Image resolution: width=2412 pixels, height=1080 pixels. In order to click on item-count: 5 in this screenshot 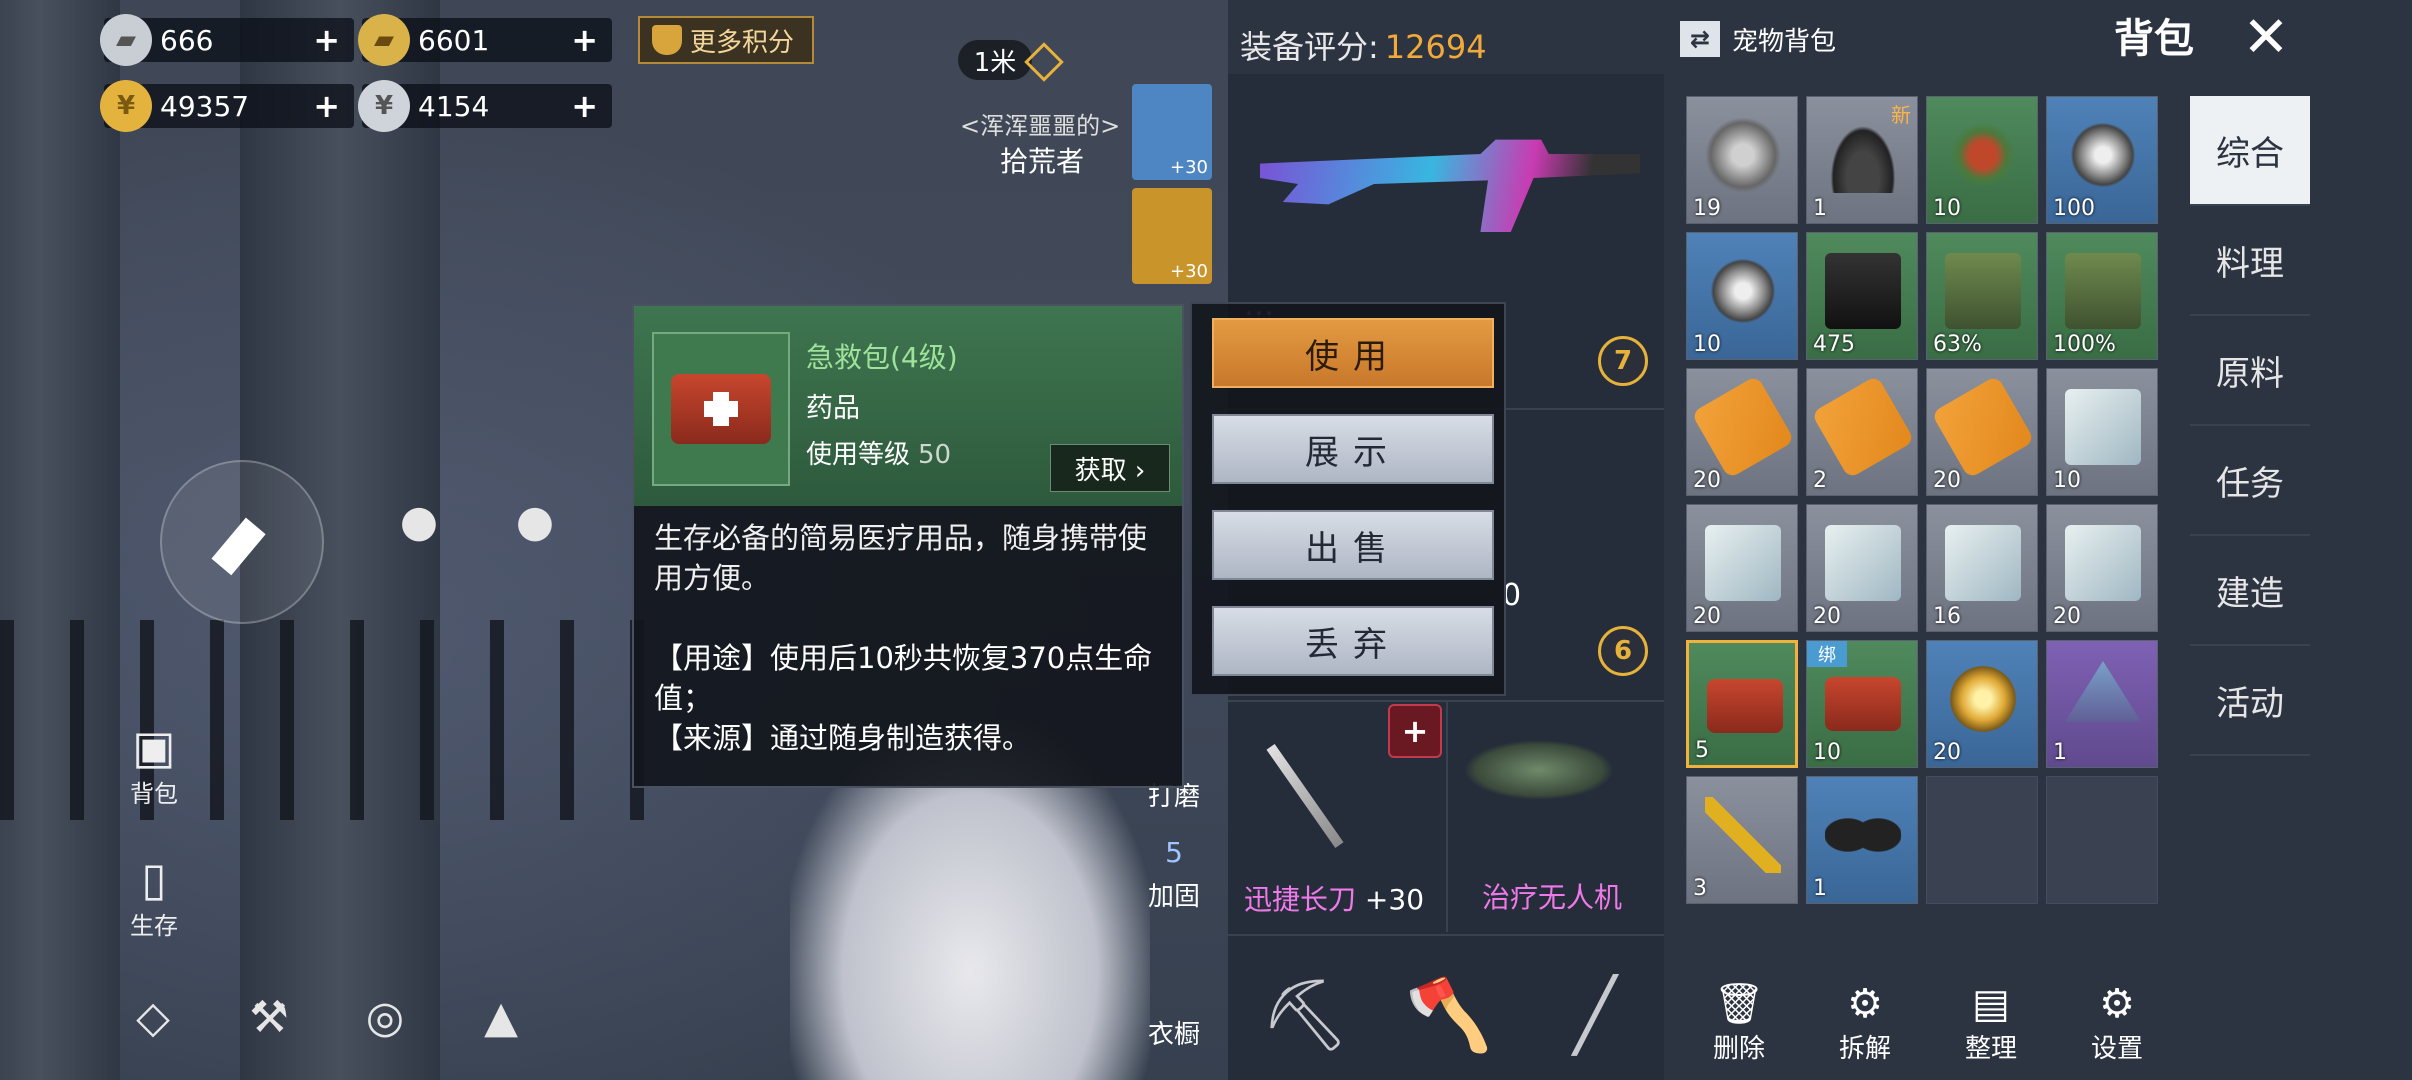, I will do `click(1702, 750)`.